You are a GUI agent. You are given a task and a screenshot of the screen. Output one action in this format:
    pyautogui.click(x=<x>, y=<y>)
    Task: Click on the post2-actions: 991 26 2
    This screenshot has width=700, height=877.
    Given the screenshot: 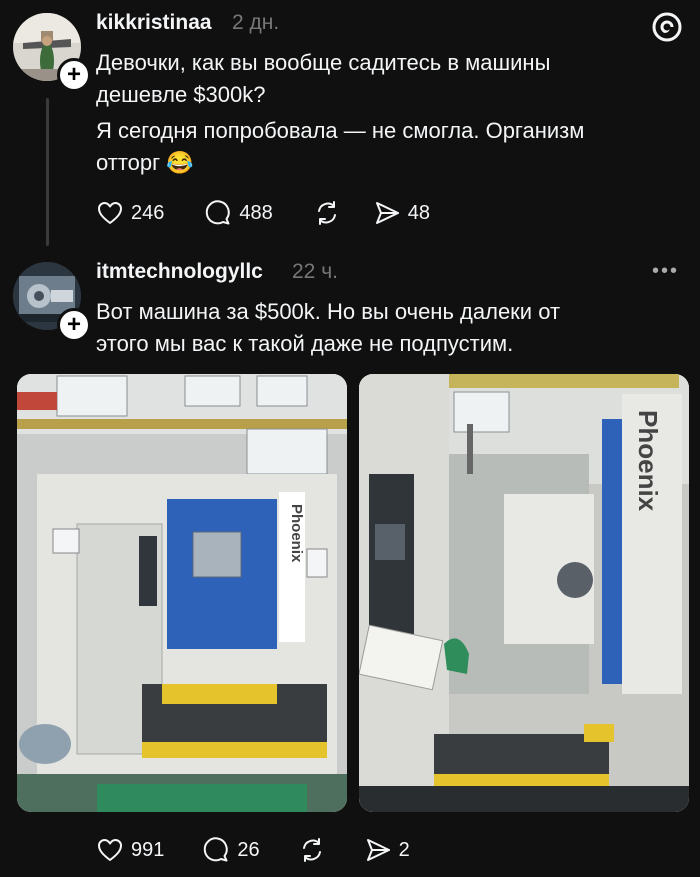 What is the action you would take?
    pyautogui.click(x=273, y=850)
    